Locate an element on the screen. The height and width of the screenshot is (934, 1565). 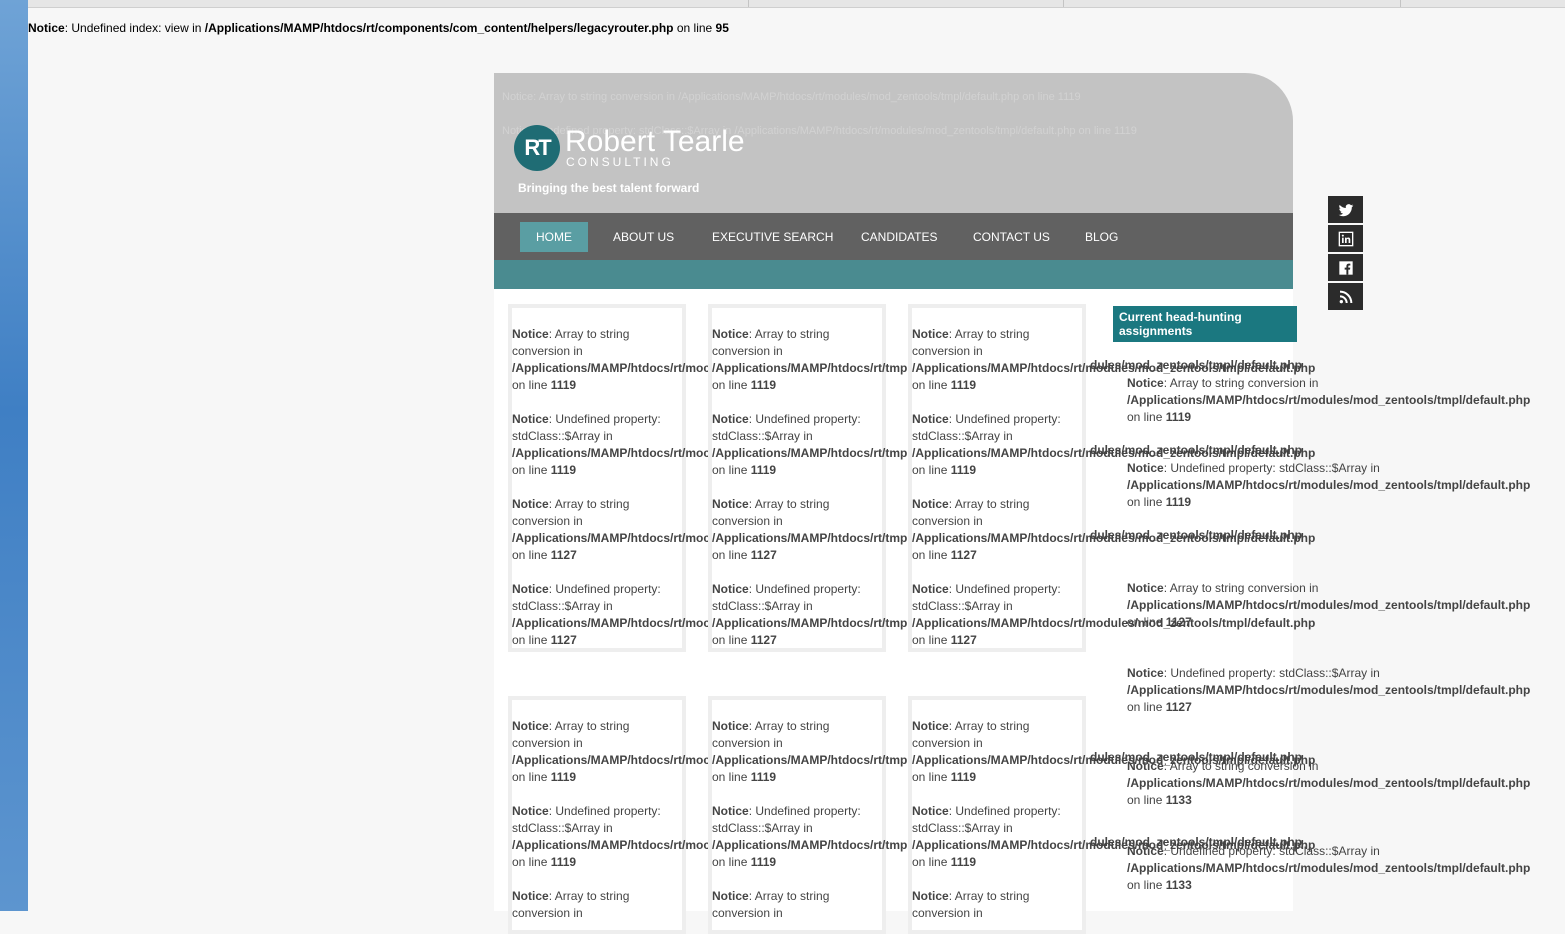
notice-line: 95 is located at coordinates (722, 28).